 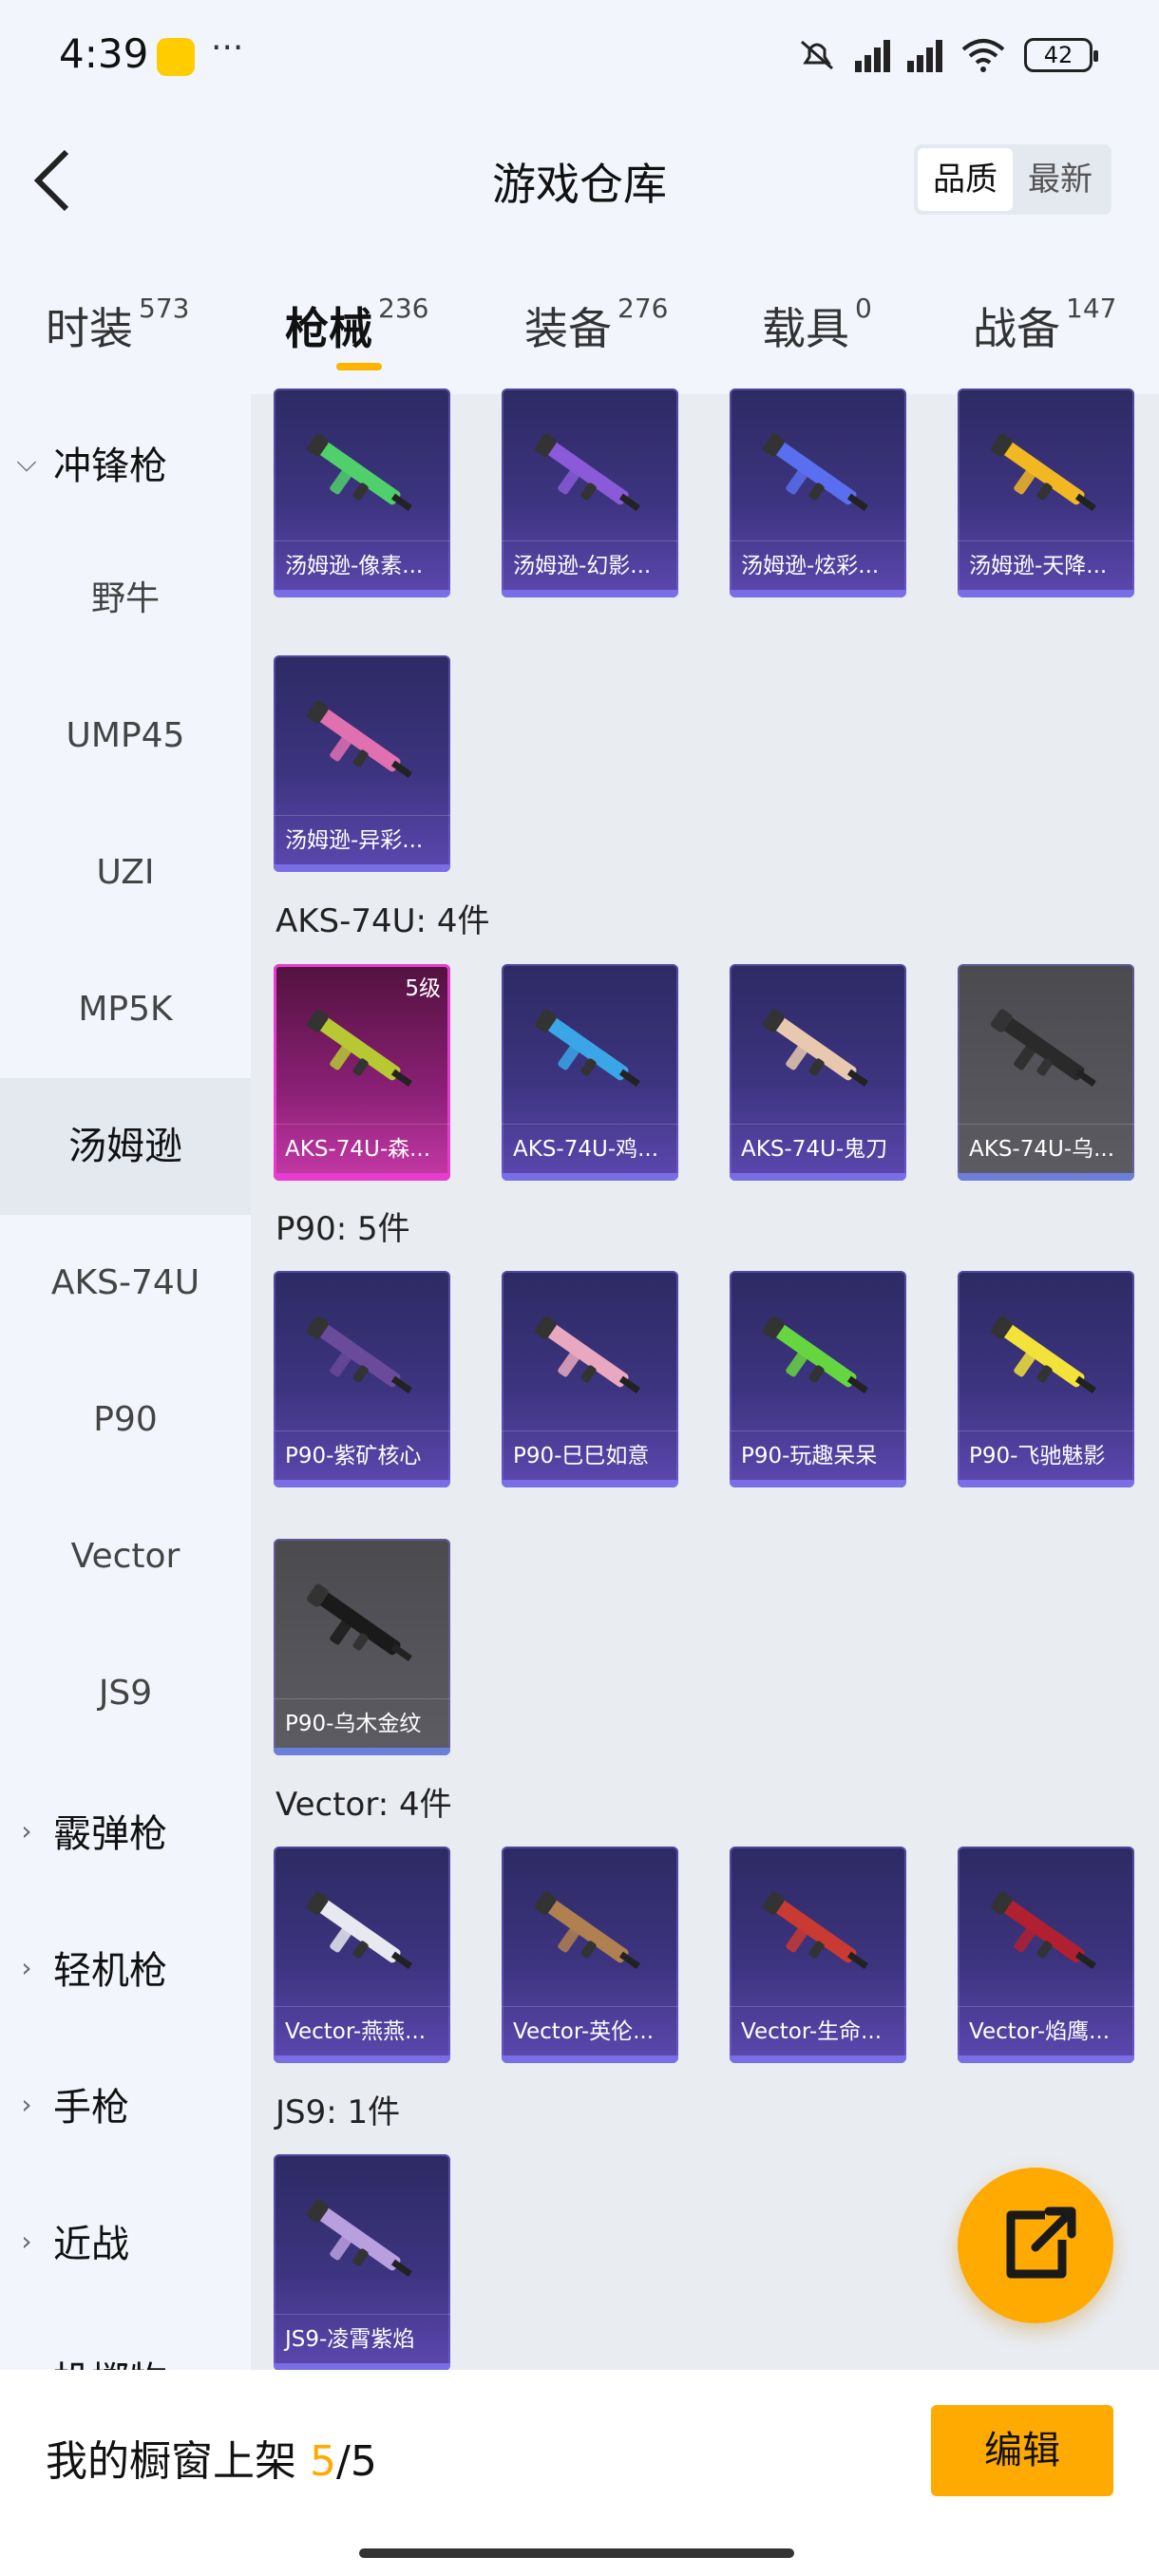 I want to click on share-button, so click(x=1035, y=2245).